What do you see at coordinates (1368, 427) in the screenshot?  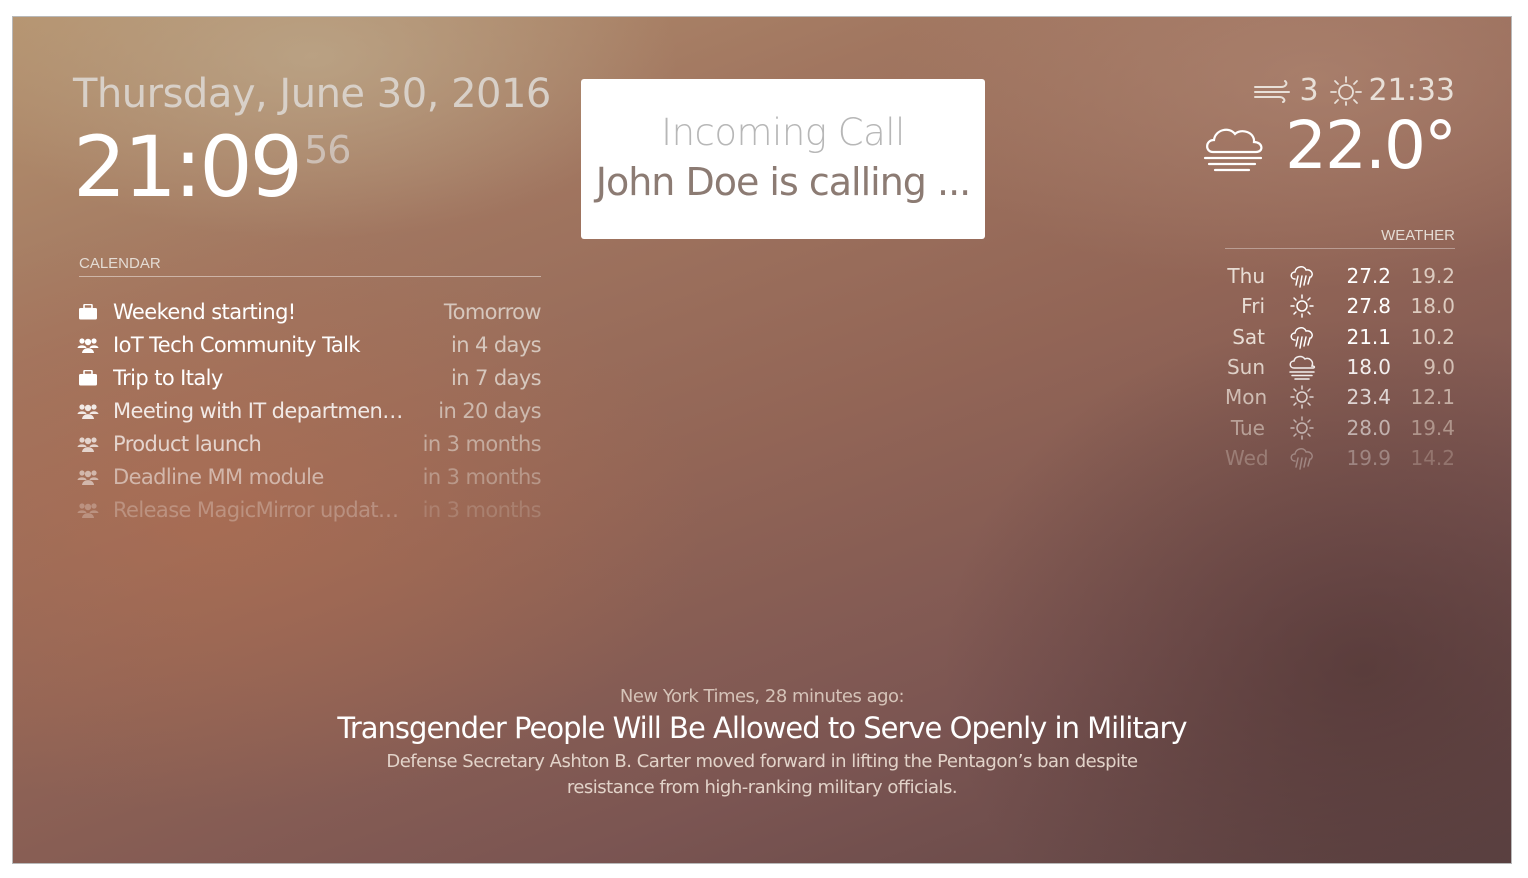 I see `forecast-max-temp: 28.0` at bounding box center [1368, 427].